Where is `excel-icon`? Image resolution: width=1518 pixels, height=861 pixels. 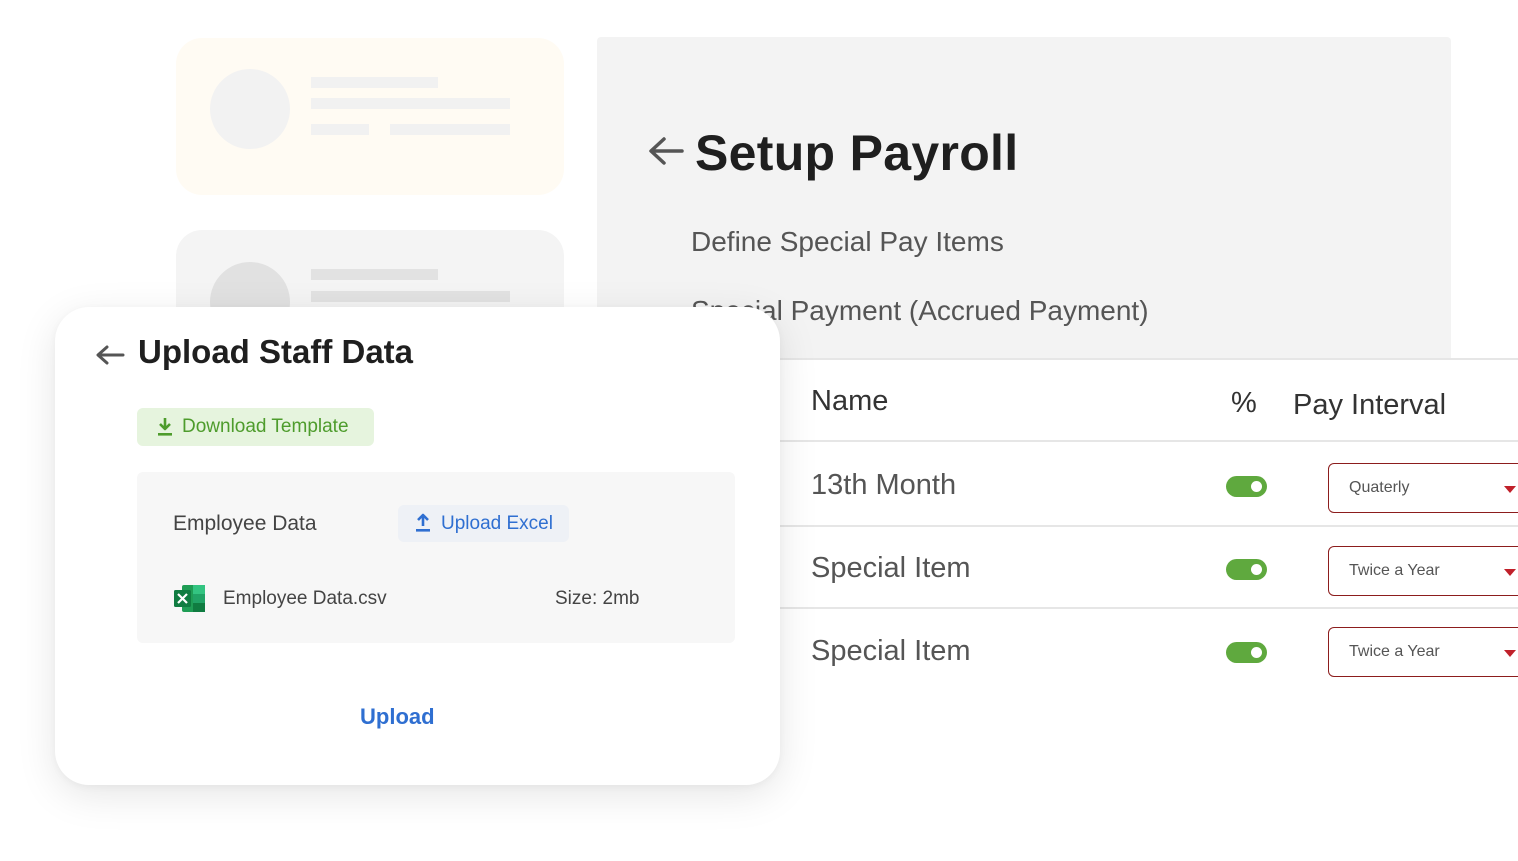
excel-icon is located at coordinates (189, 598).